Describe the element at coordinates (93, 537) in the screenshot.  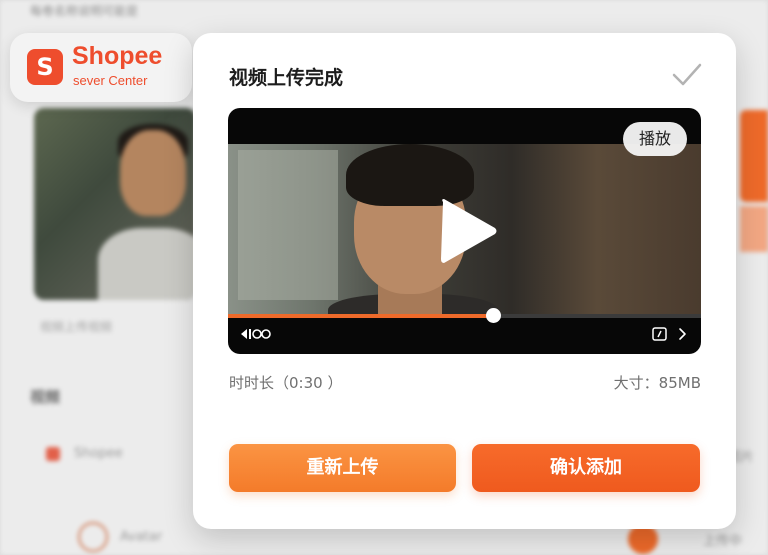
I see `avatar` at that location.